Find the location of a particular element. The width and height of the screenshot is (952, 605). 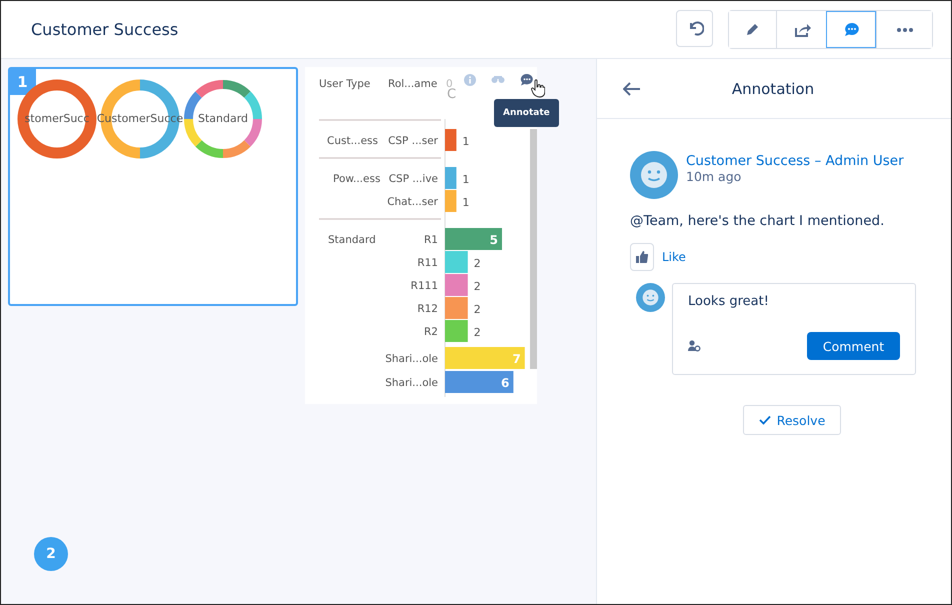

like-button is located at coordinates (642, 257).